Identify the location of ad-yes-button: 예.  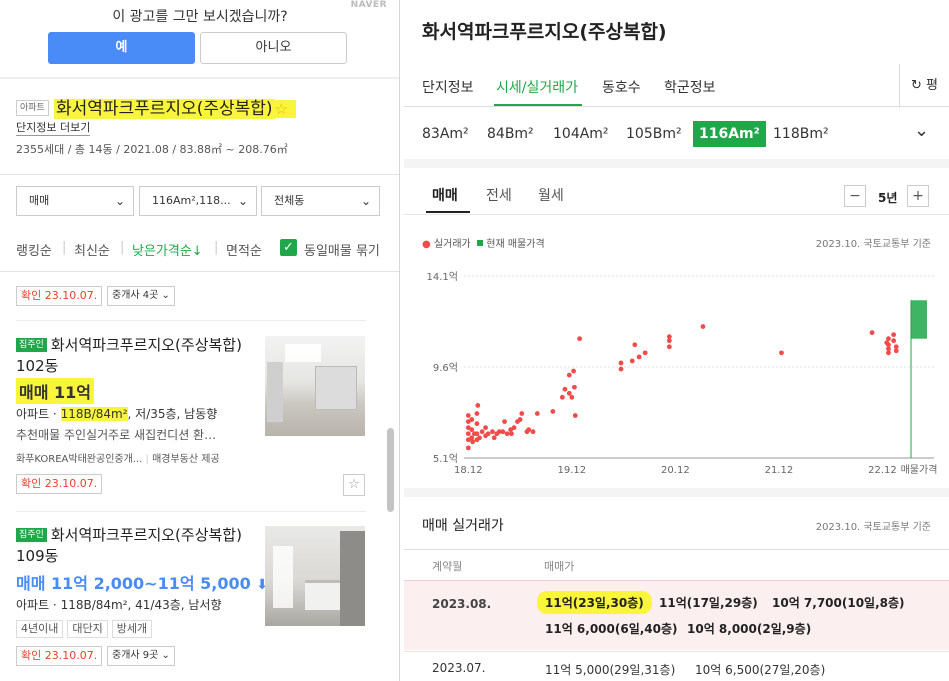
(121, 48).